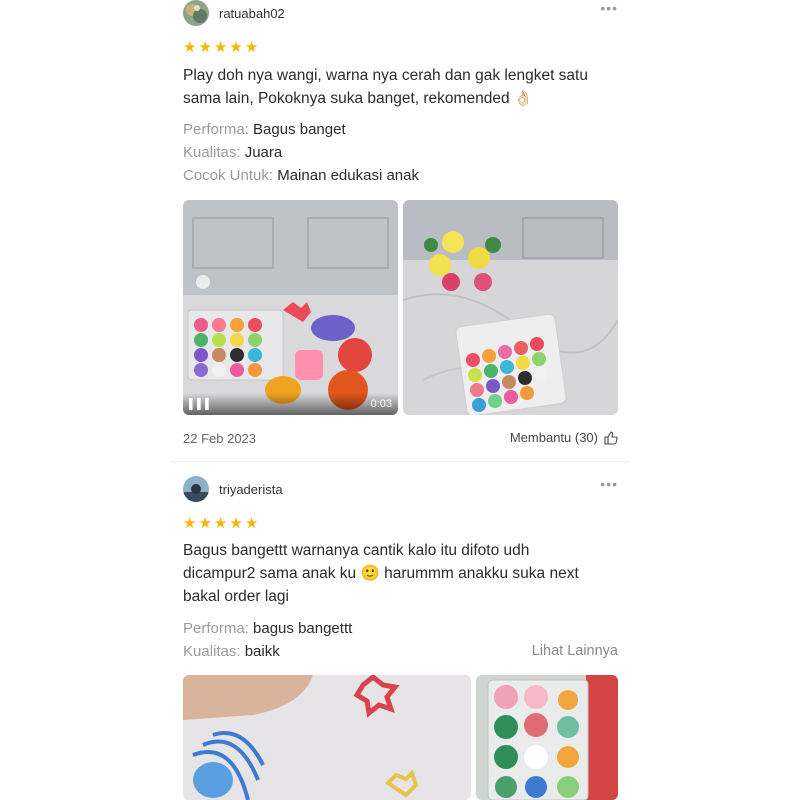  Describe the element at coordinates (252, 13) in the screenshot. I see `username: ratuabah02` at that location.